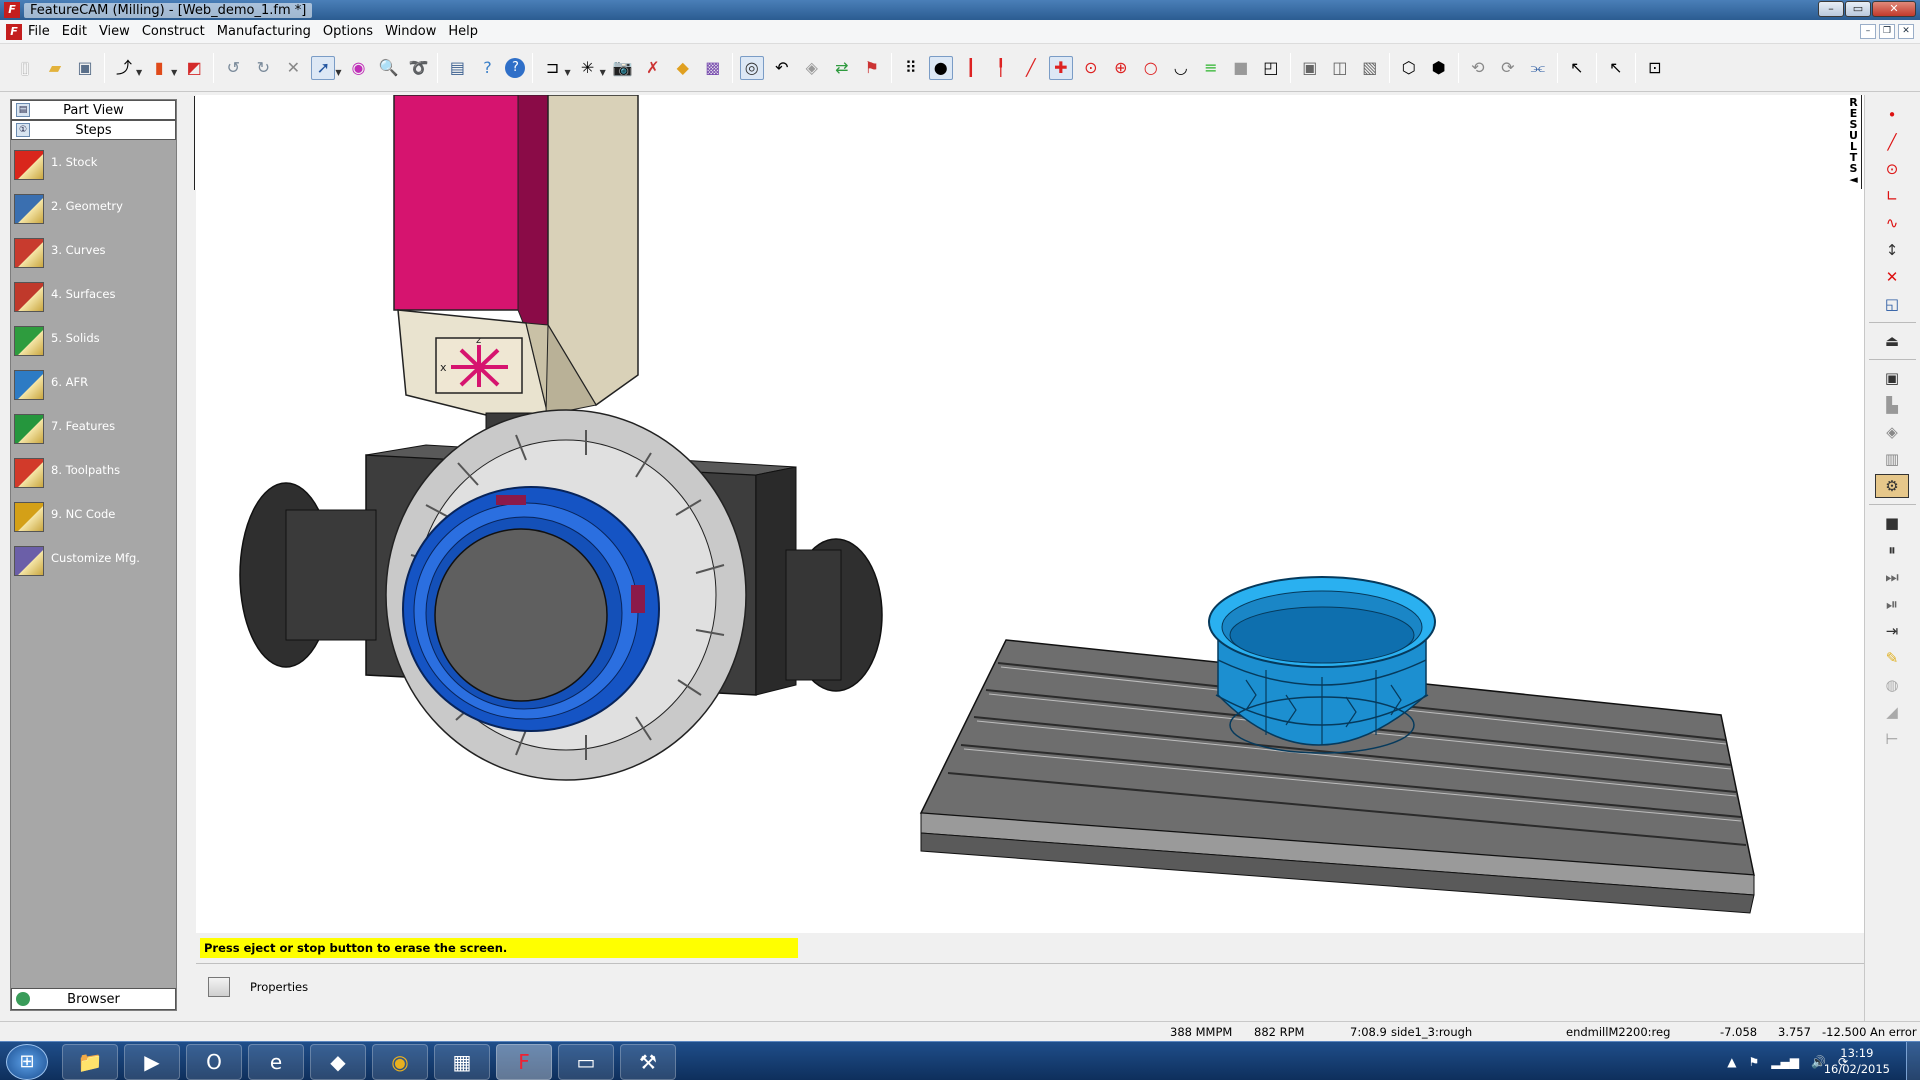 This screenshot has height=1080, width=1920. What do you see at coordinates (1858, 9) in the screenshot?
I see `maximize-button: ▭` at bounding box center [1858, 9].